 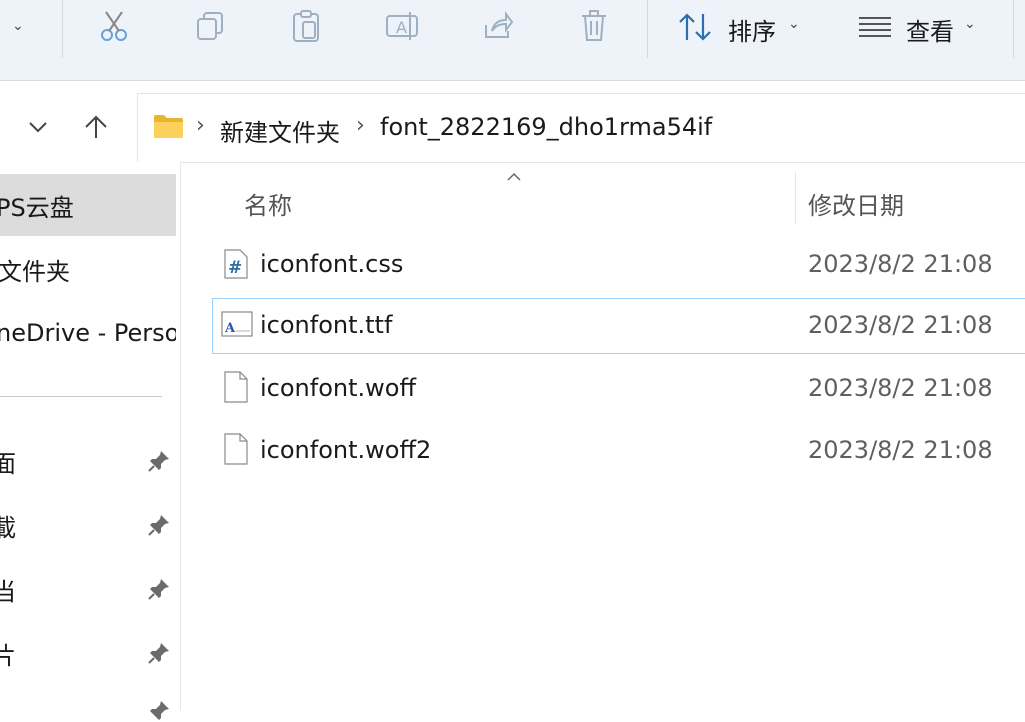 I want to click on sidebar-divider, so click(x=81, y=396).